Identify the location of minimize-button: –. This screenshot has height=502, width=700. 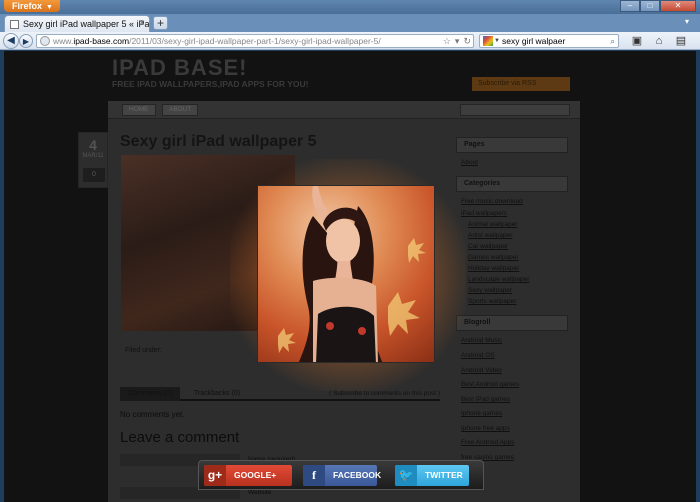
(630, 6).